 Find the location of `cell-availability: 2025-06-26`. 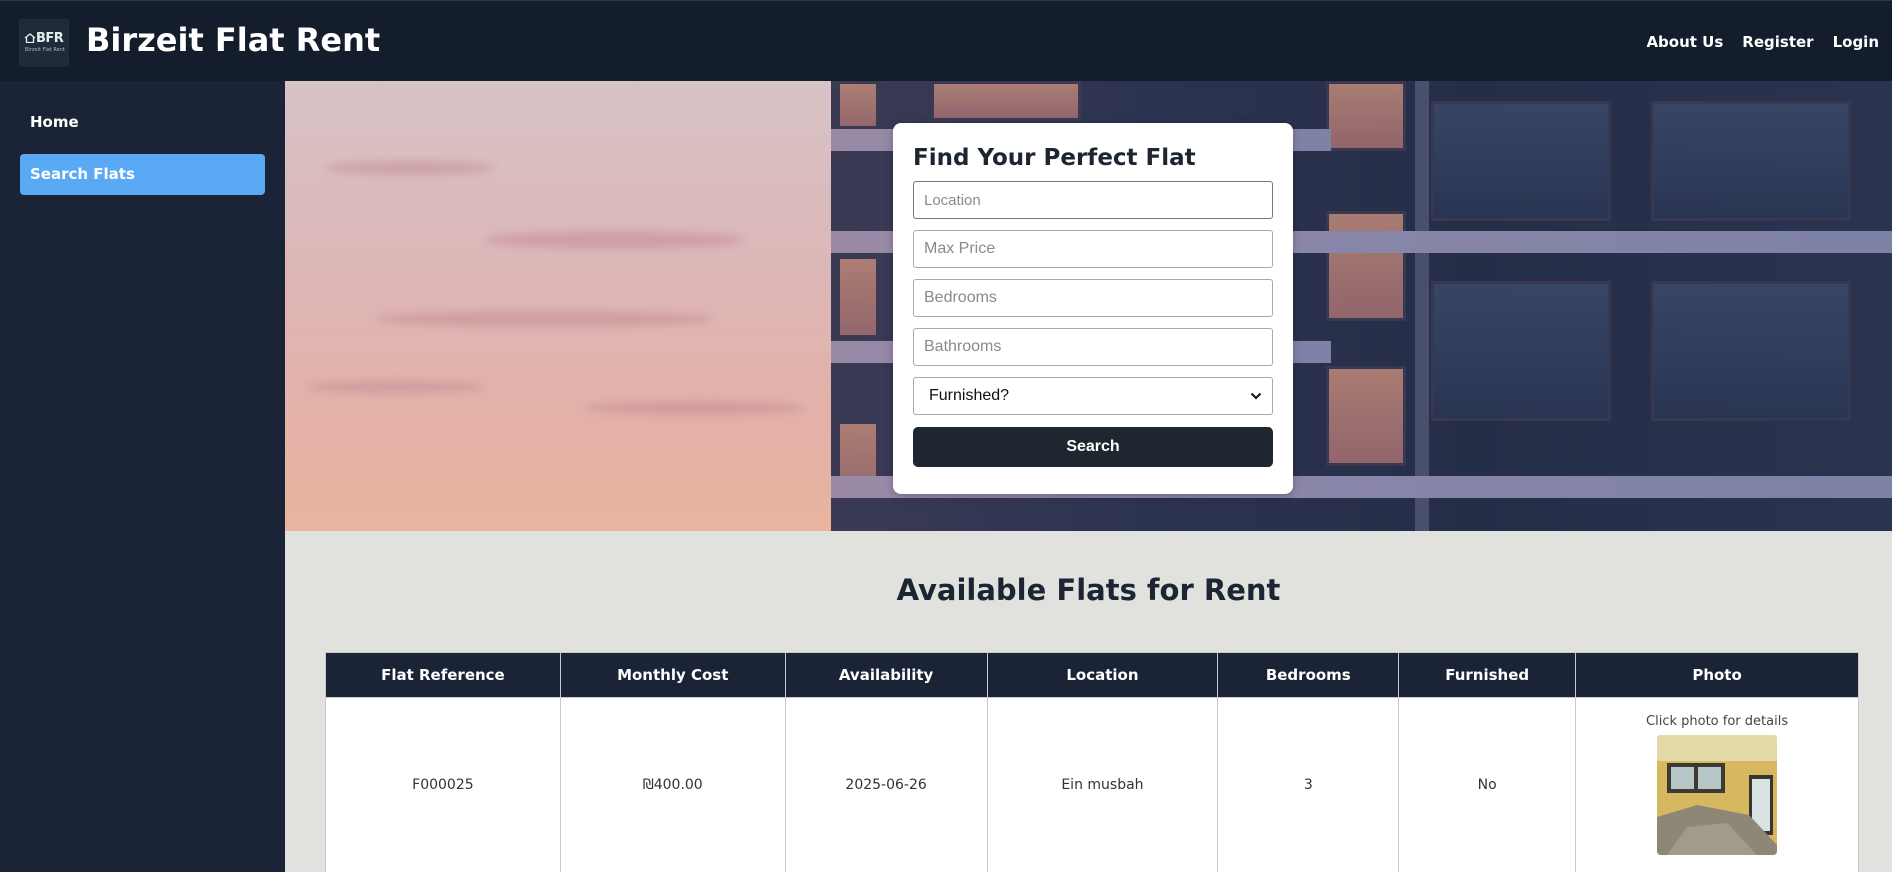

cell-availability: 2025-06-26 is located at coordinates (886, 784).